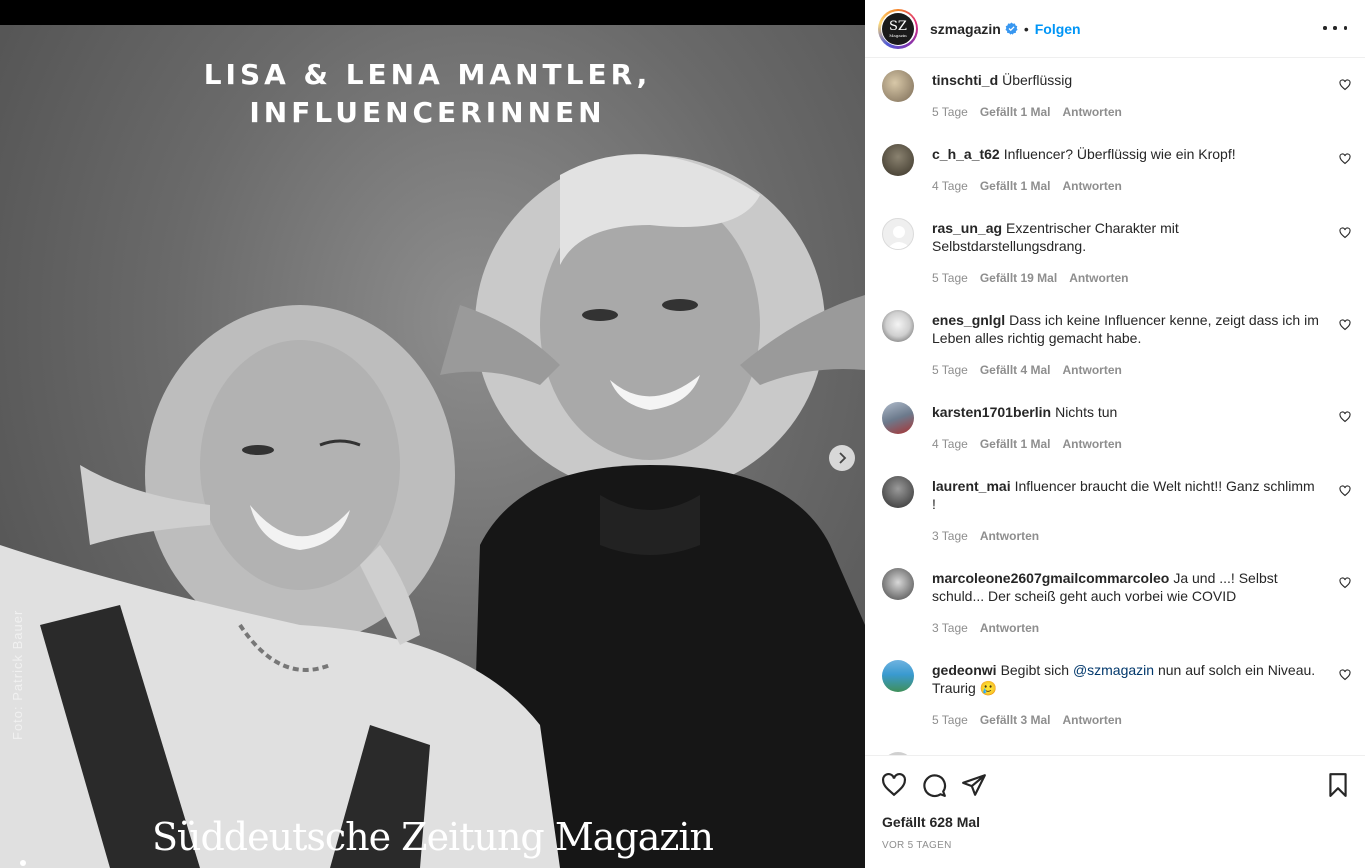  I want to click on comment-content: Überflüssig, so click(1037, 80).